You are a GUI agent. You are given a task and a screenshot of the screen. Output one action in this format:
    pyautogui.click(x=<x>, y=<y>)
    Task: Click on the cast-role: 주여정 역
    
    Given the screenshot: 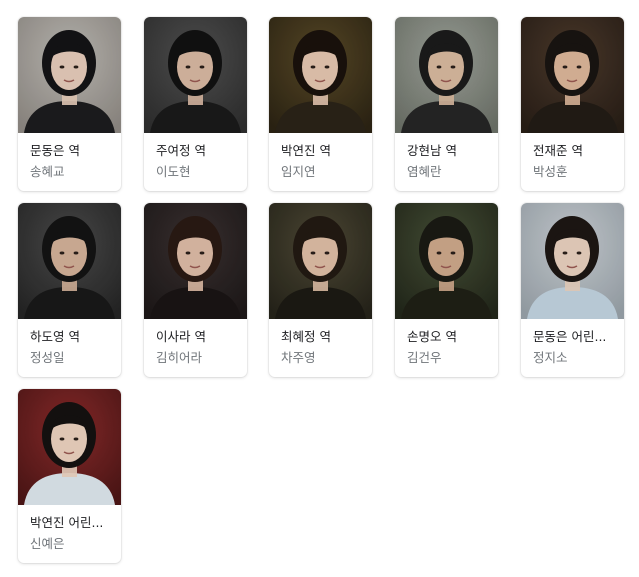 What is the action you would take?
    pyautogui.click(x=181, y=150)
    